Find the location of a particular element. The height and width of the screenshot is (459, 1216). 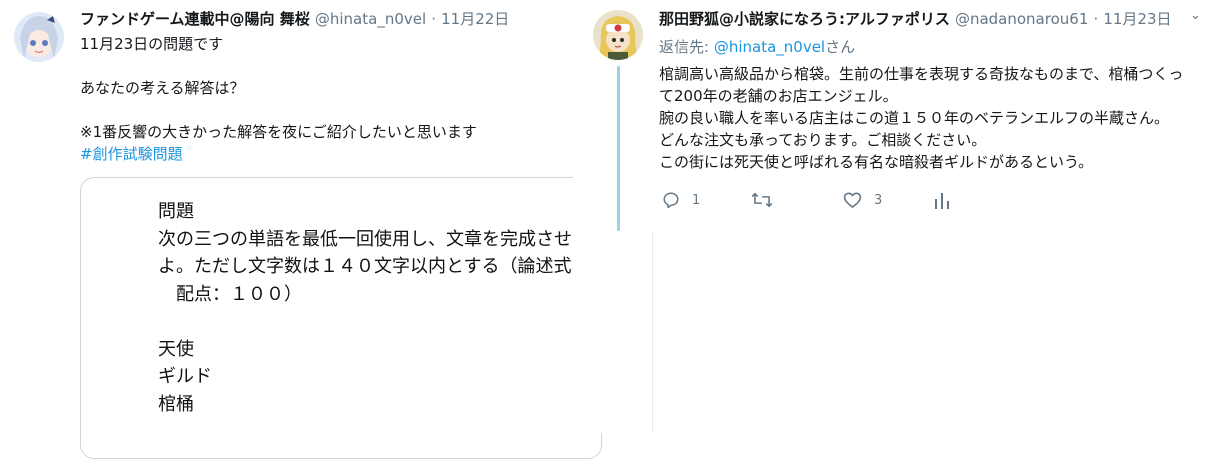

analytics-icon is located at coordinates (942, 200).